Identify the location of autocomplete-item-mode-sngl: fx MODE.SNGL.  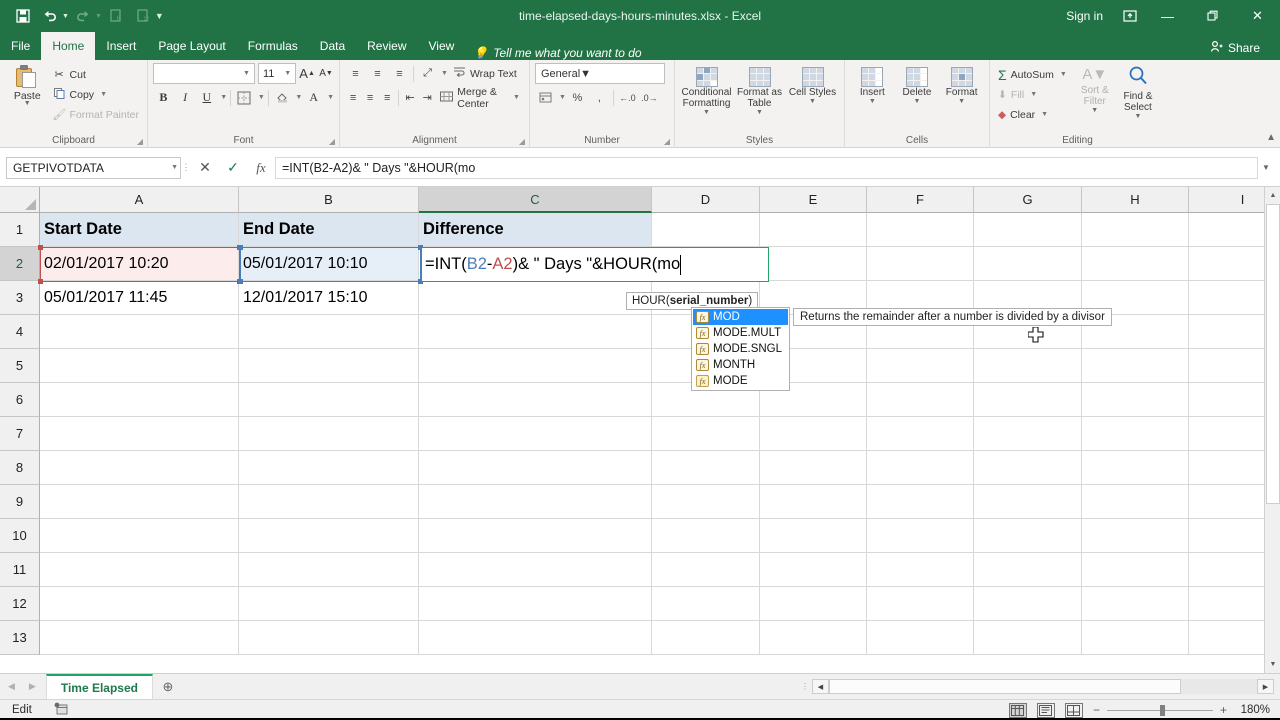
(740, 349).